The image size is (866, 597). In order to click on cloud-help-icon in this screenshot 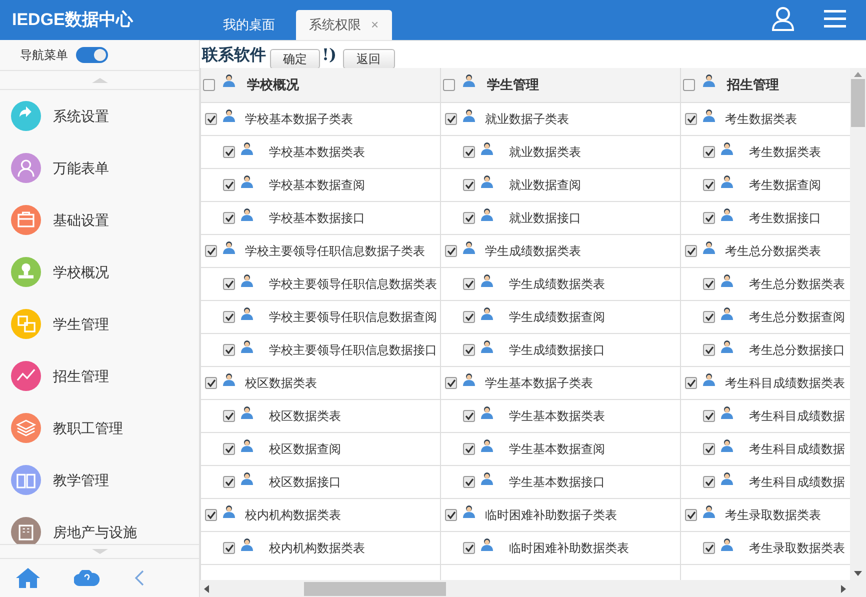, I will do `click(87, 578)`.